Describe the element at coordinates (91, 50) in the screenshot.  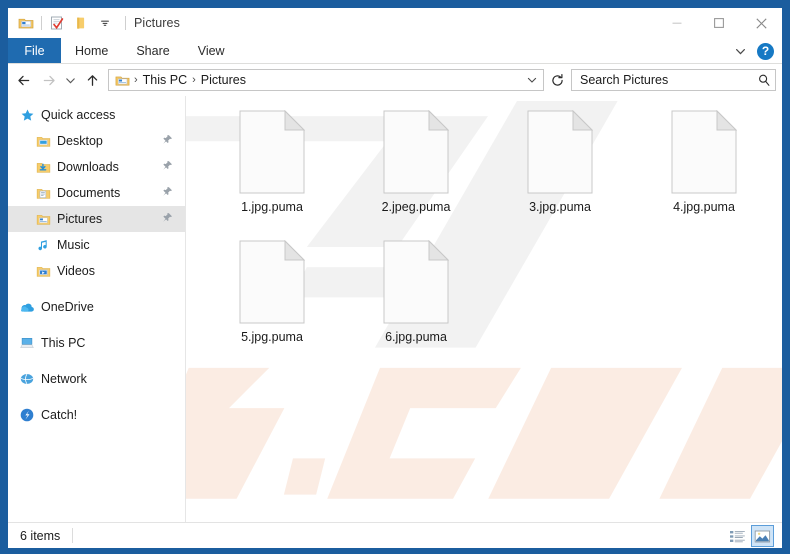
I see `tab-home: Home` at that location.